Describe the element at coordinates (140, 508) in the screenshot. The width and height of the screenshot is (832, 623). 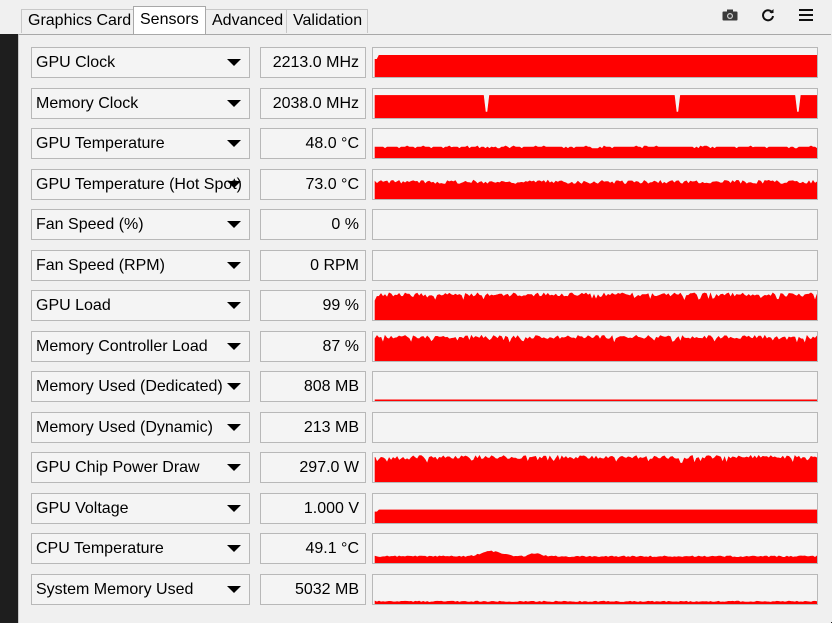
I see `sensor-select: GPU Voltage` at that location.